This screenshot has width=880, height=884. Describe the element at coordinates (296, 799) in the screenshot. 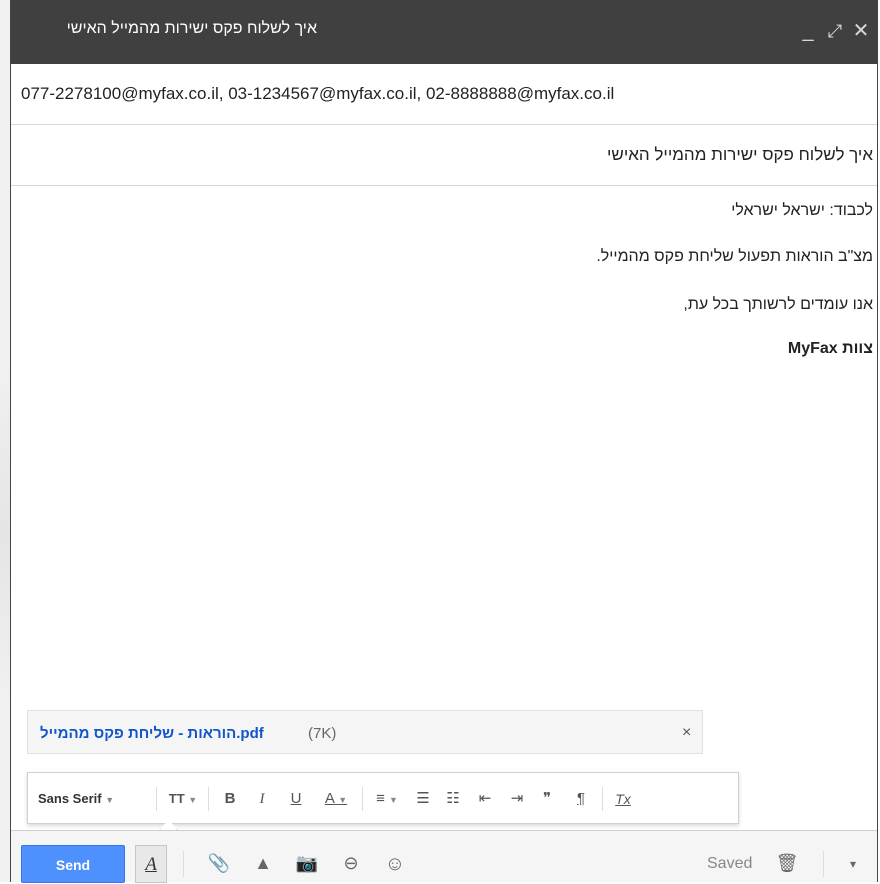

I see `underline-icon: U` at that location.